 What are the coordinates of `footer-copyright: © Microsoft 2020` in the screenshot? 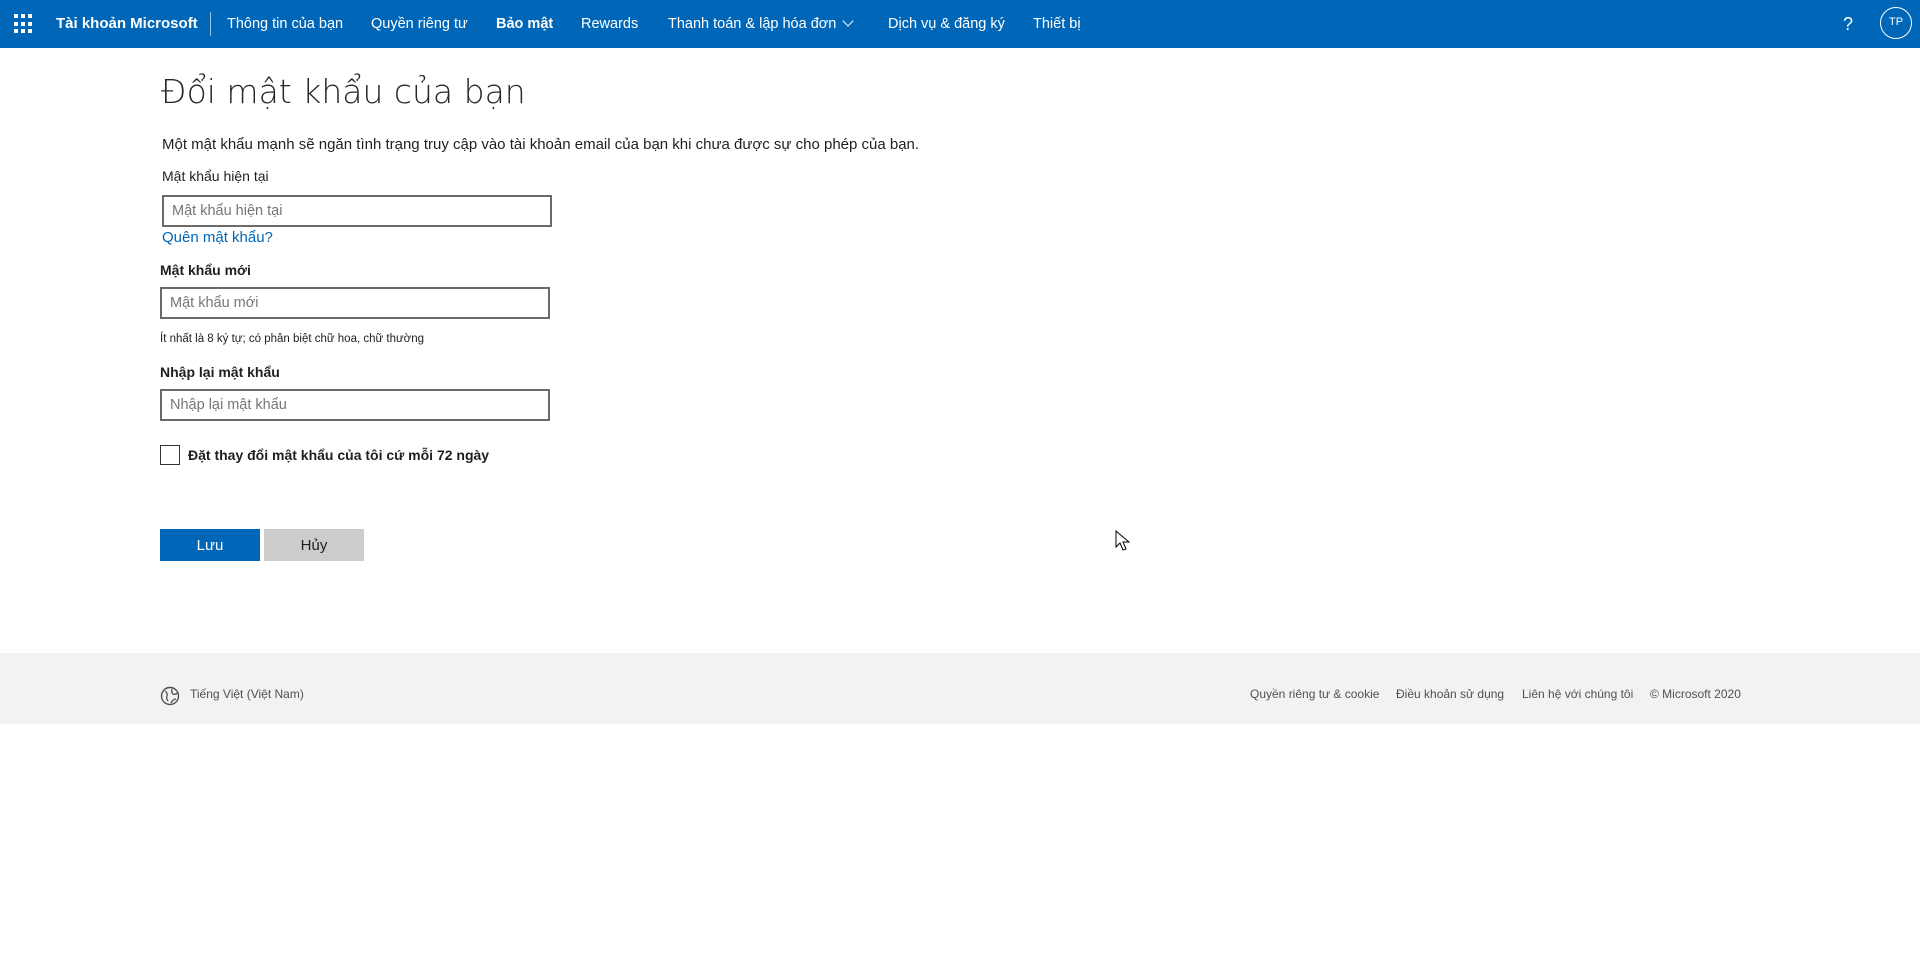 It's located at (1695, 694).